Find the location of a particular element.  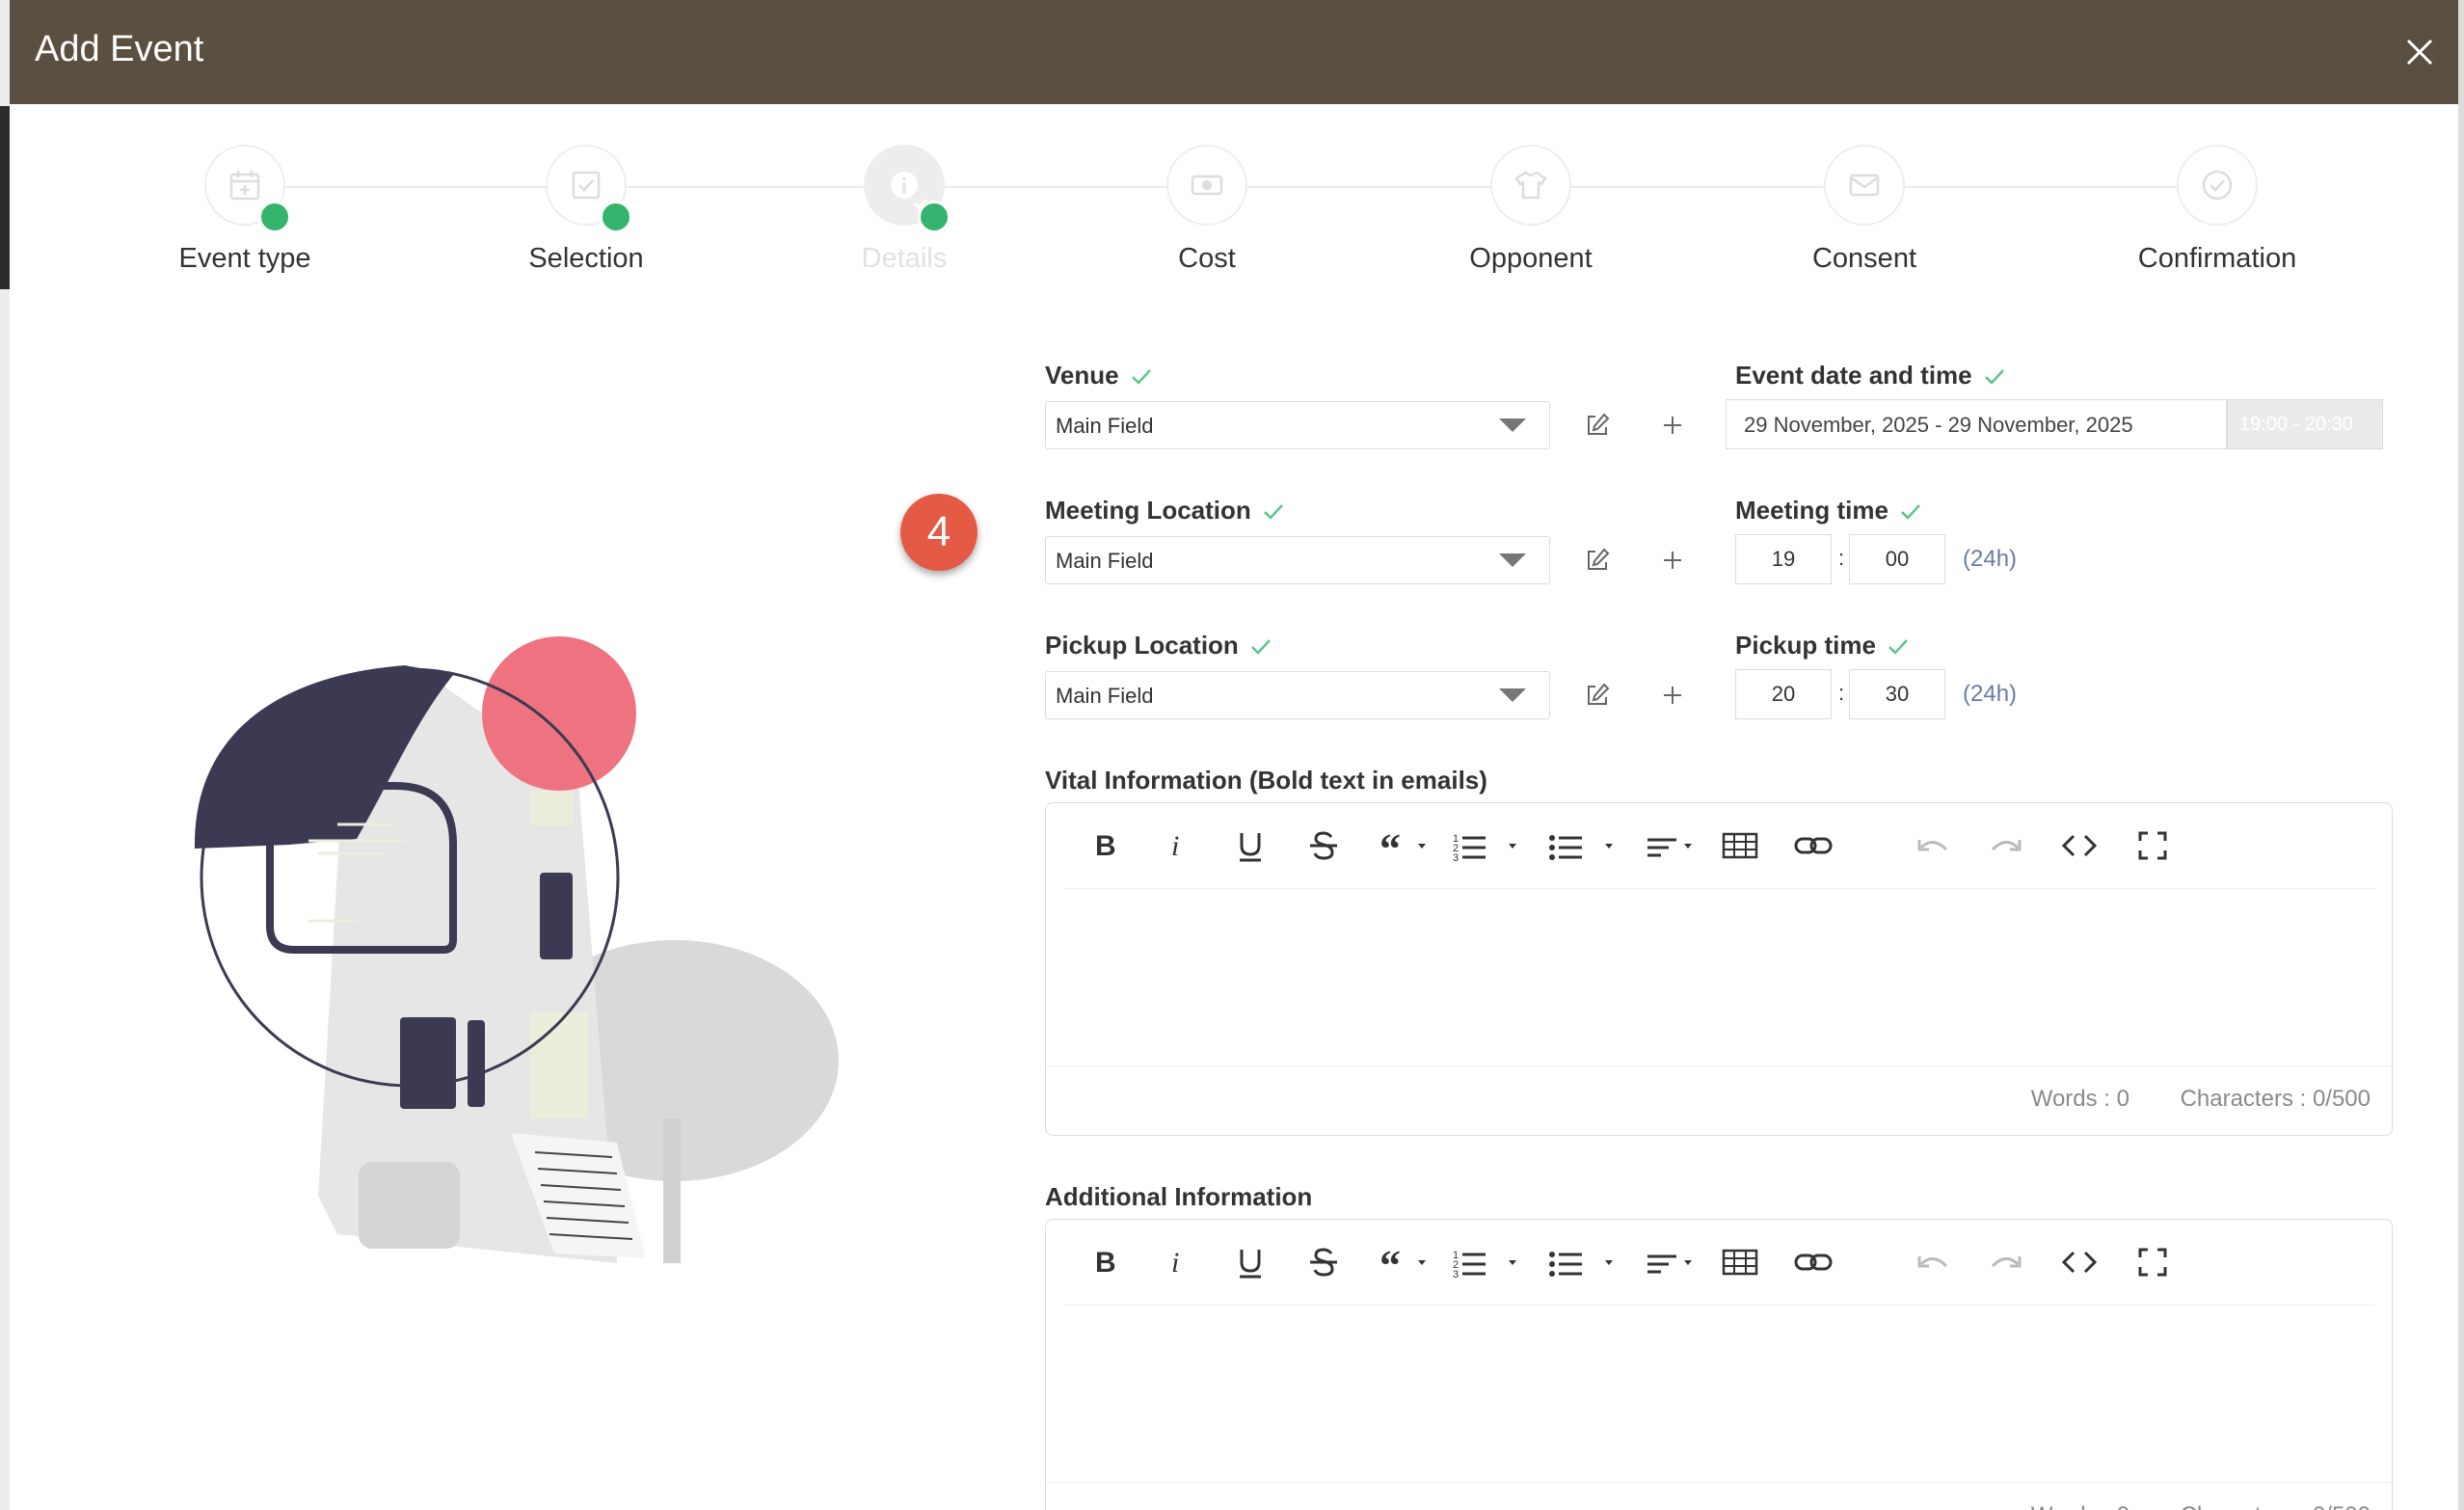

pickup-minute-input: 30 is located at coordinates (1897, 694).